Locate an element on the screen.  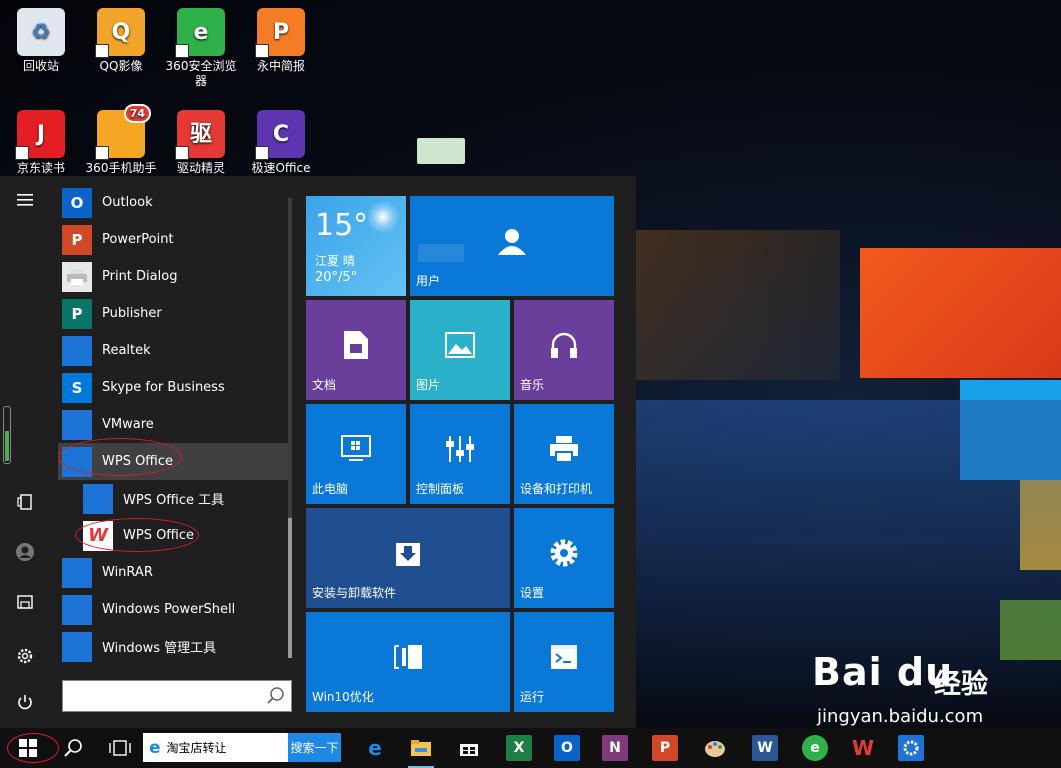
tile-install-uninstall-label: 安装与卸载软件 is located at coordinates (354, 593).